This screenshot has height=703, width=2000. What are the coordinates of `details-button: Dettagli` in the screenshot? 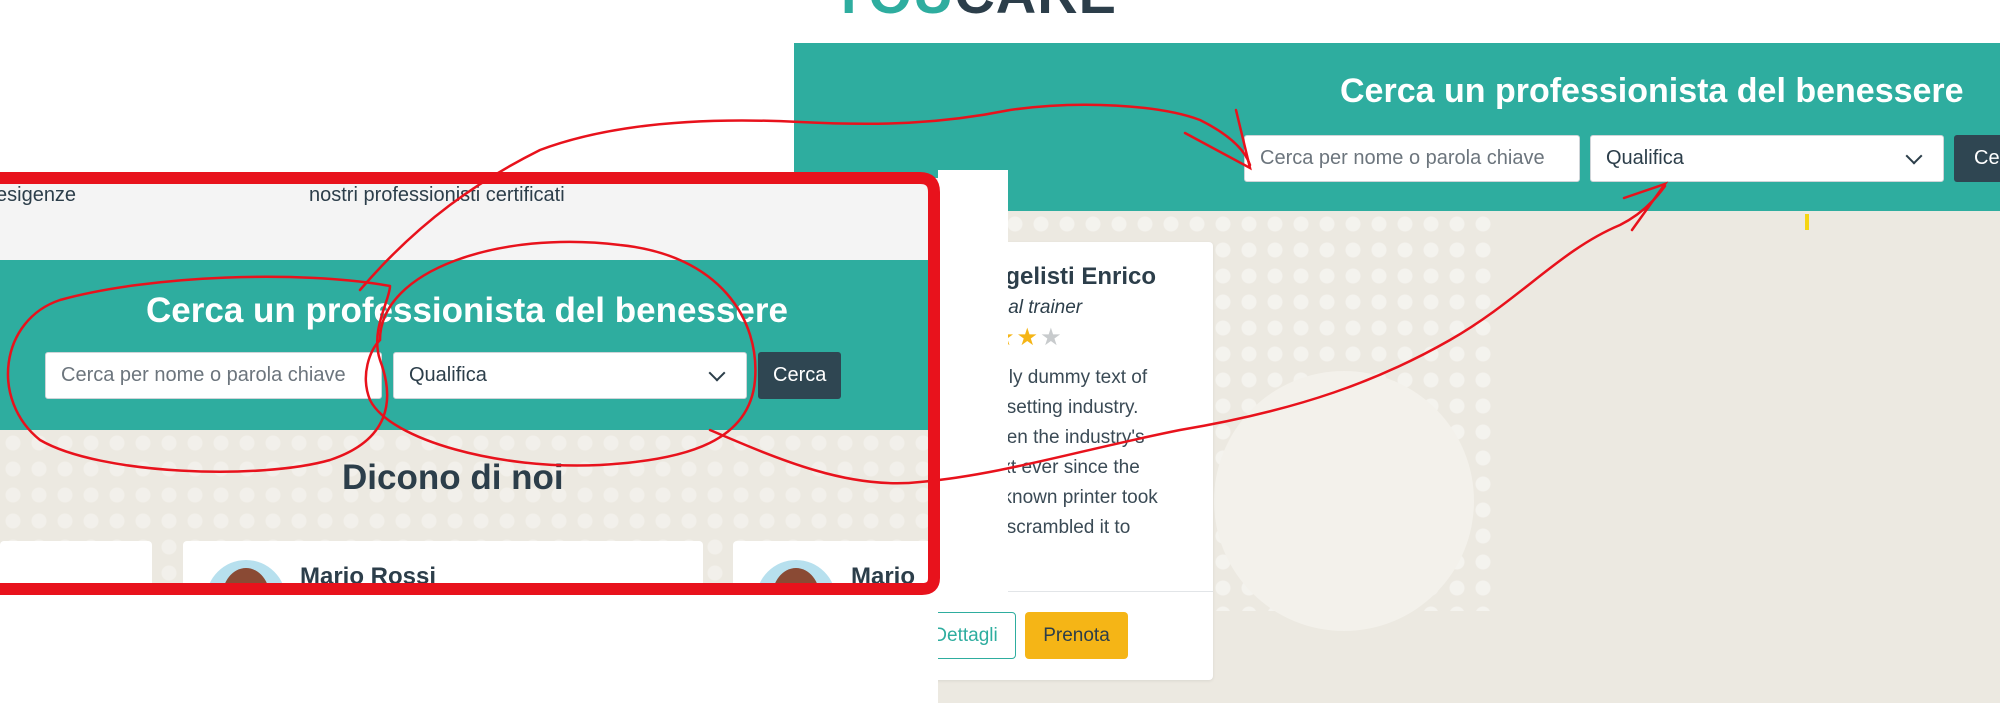 It's located at (965, 635).